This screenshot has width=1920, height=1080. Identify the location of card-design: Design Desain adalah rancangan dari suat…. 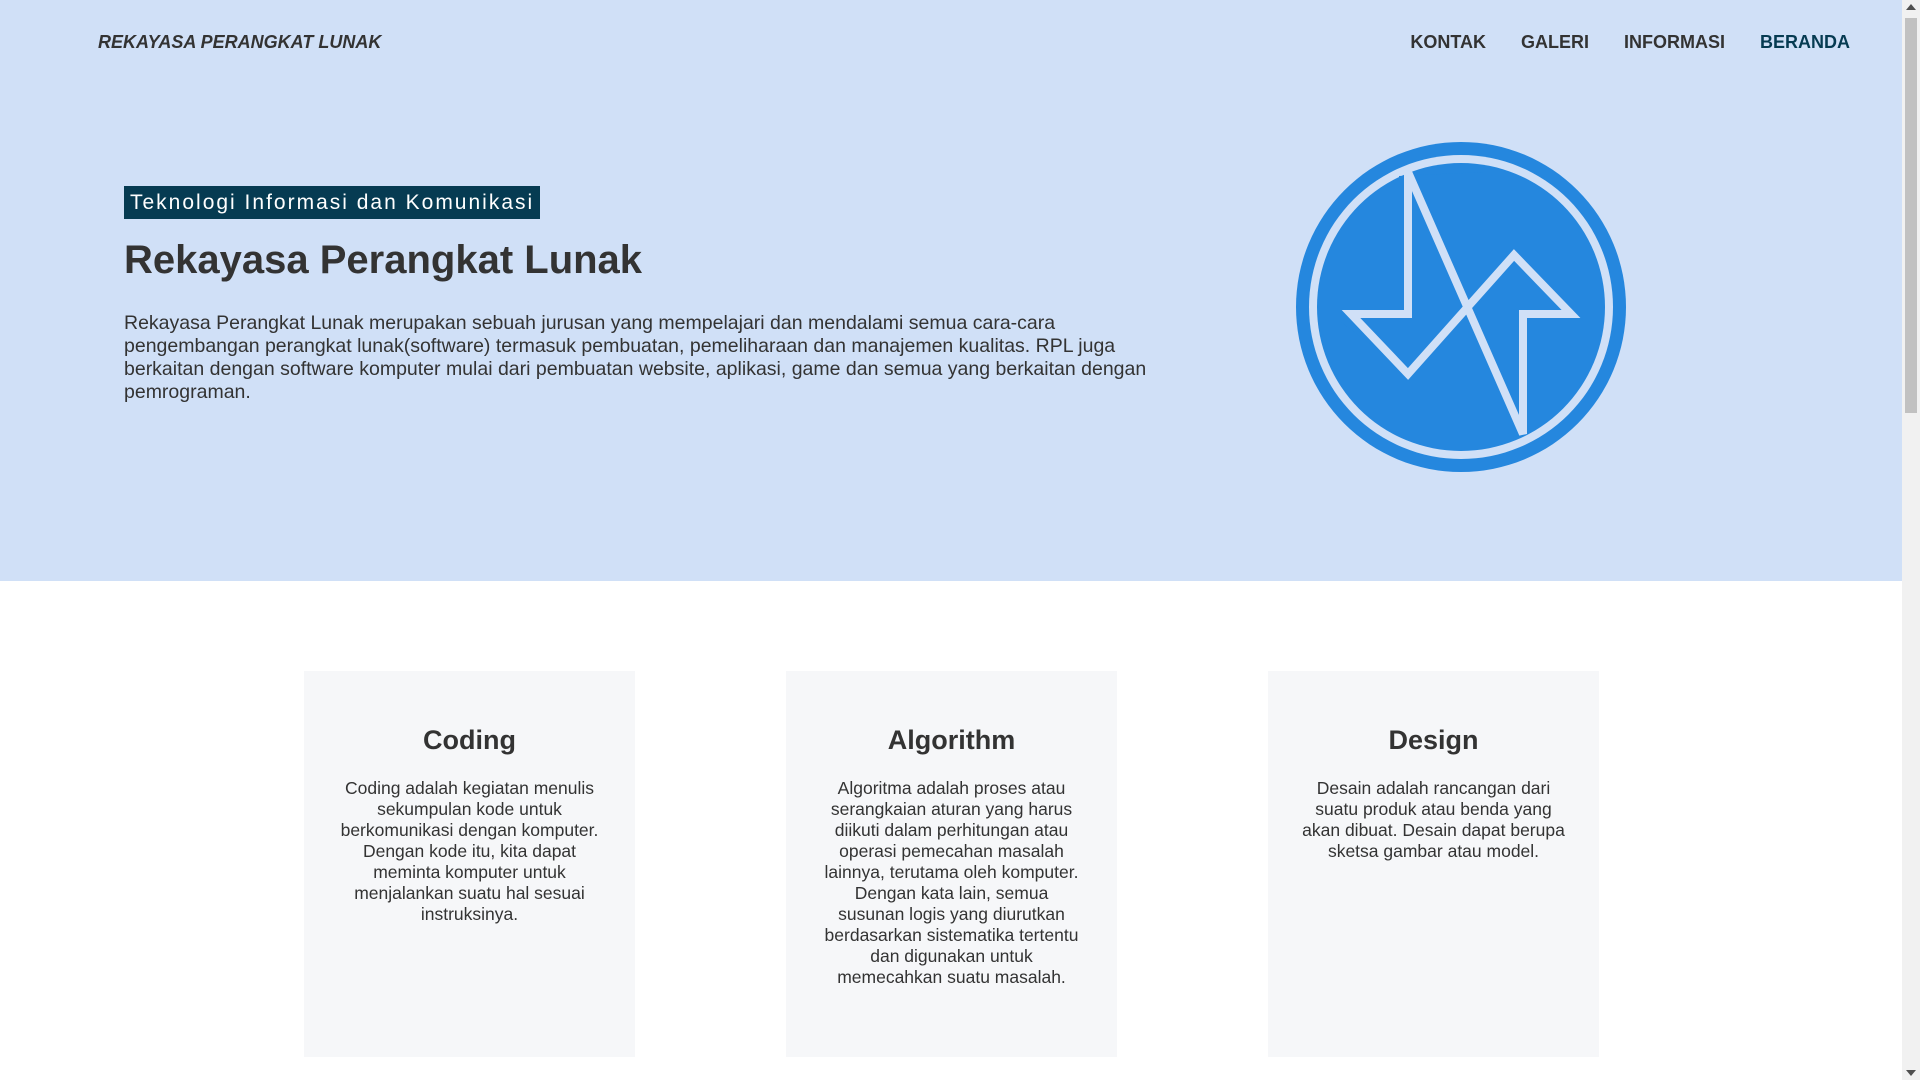
(1433, 864).